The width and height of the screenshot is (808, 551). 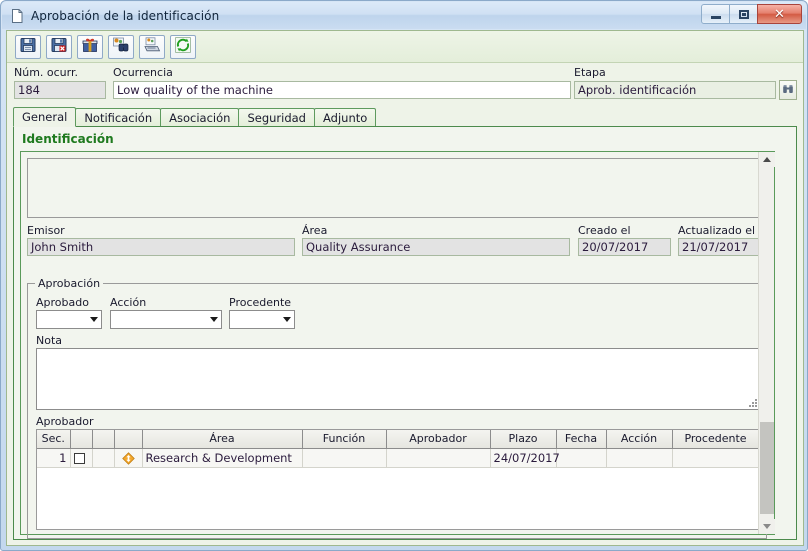 I want to click on procedente-combo, so click(x=262, y=319).